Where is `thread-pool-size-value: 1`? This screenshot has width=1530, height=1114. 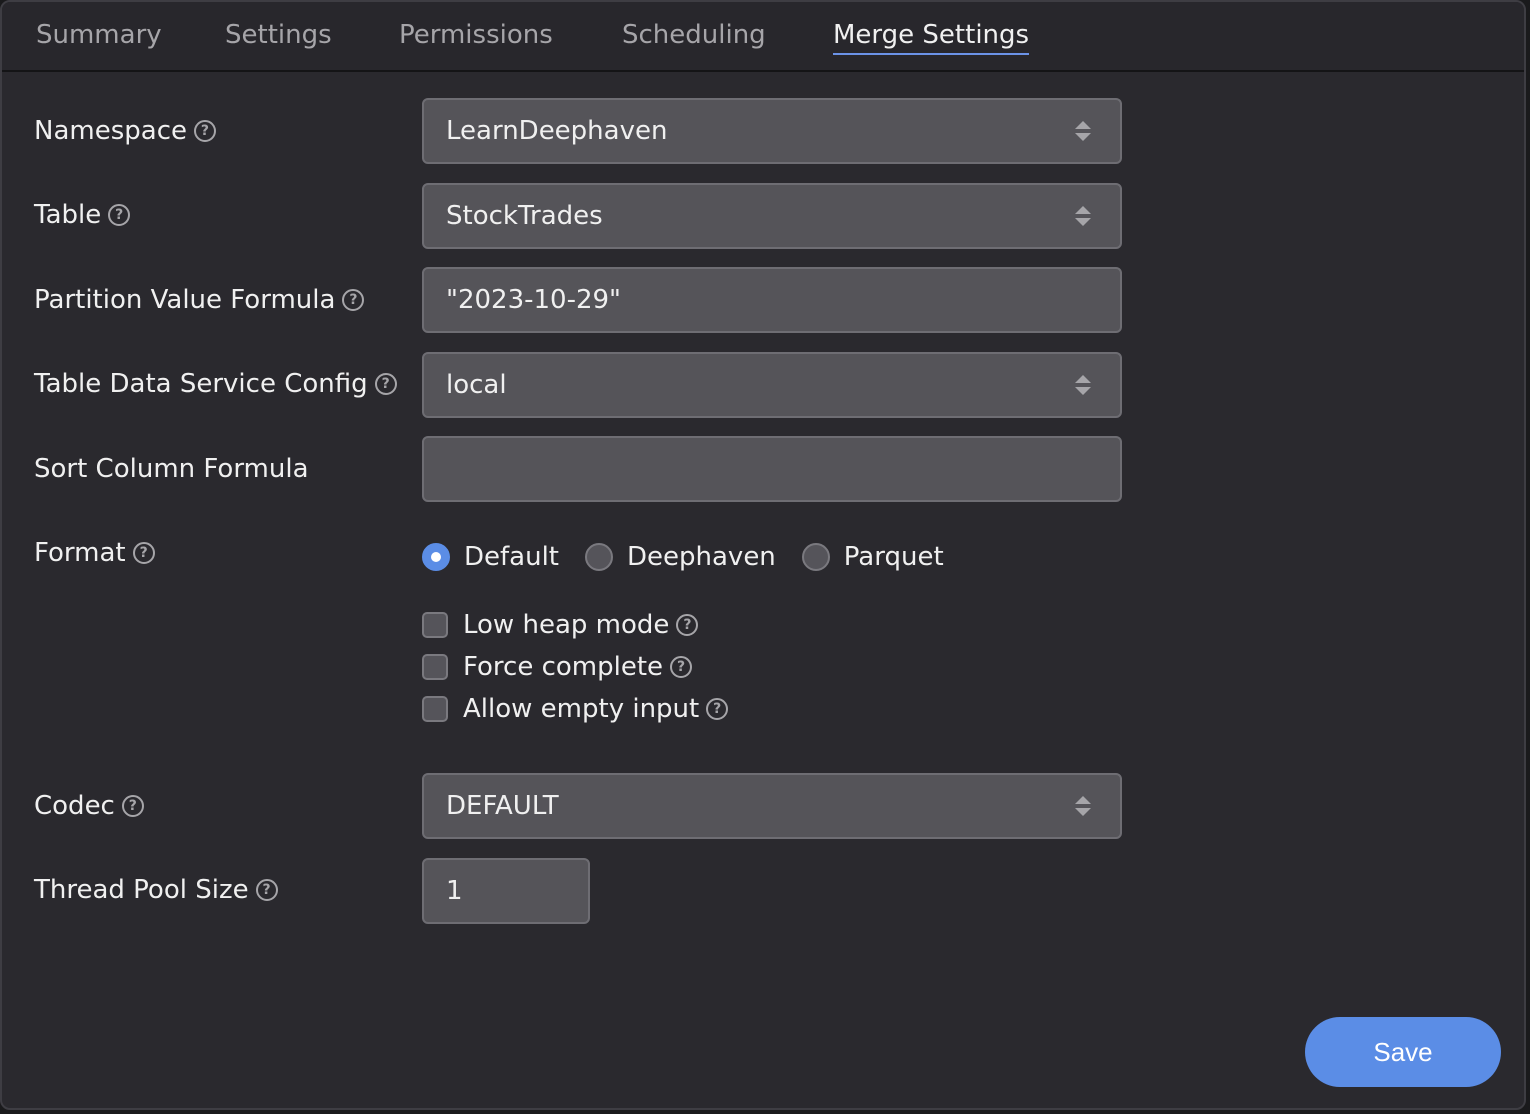 thread-pool-size-value: 1 is located at coordinates (454, 891).